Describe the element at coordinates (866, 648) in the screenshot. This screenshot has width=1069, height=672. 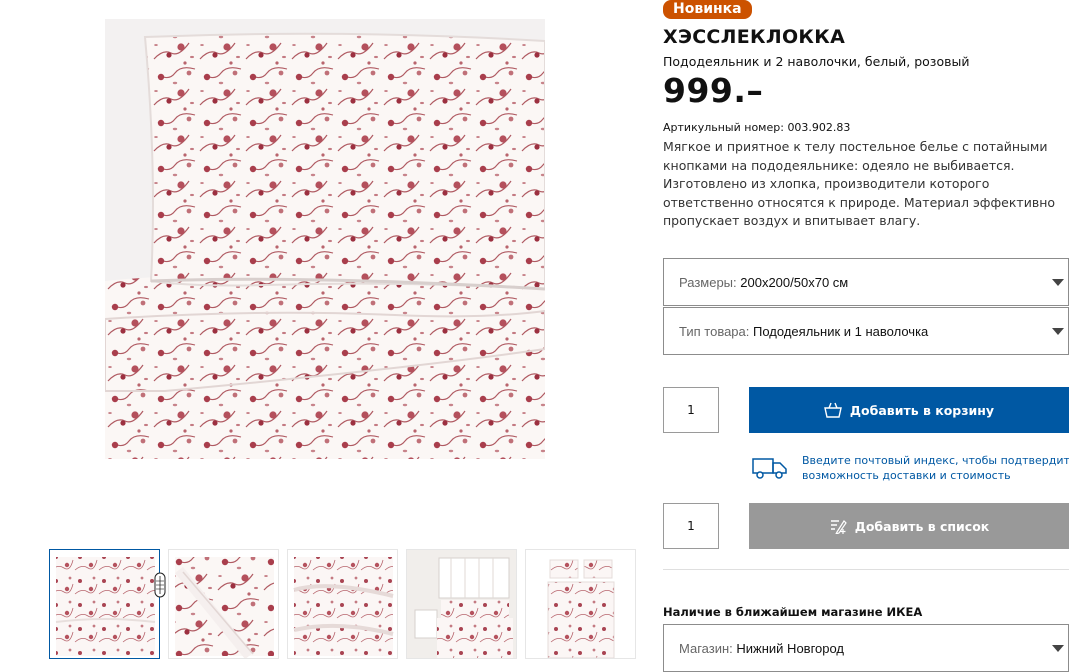
I see `store-select: Магазин: Нижний Новгород` at that location.